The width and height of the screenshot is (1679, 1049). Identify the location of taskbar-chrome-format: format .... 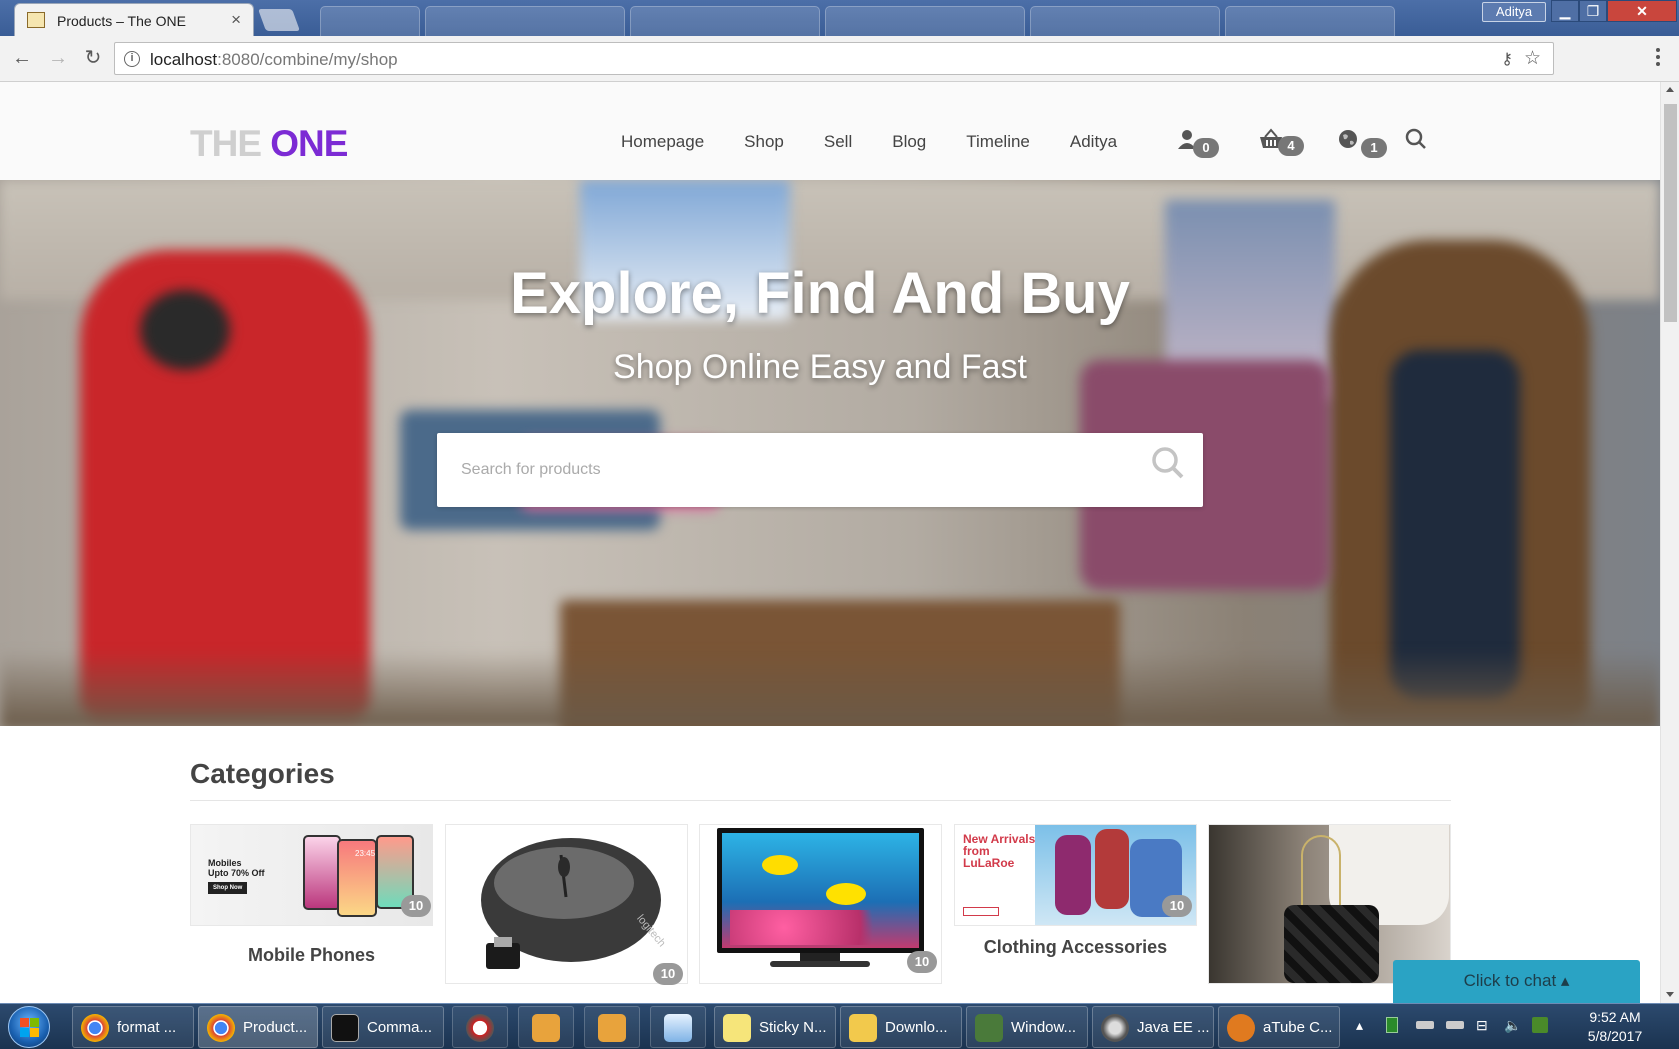
(133, 1027).